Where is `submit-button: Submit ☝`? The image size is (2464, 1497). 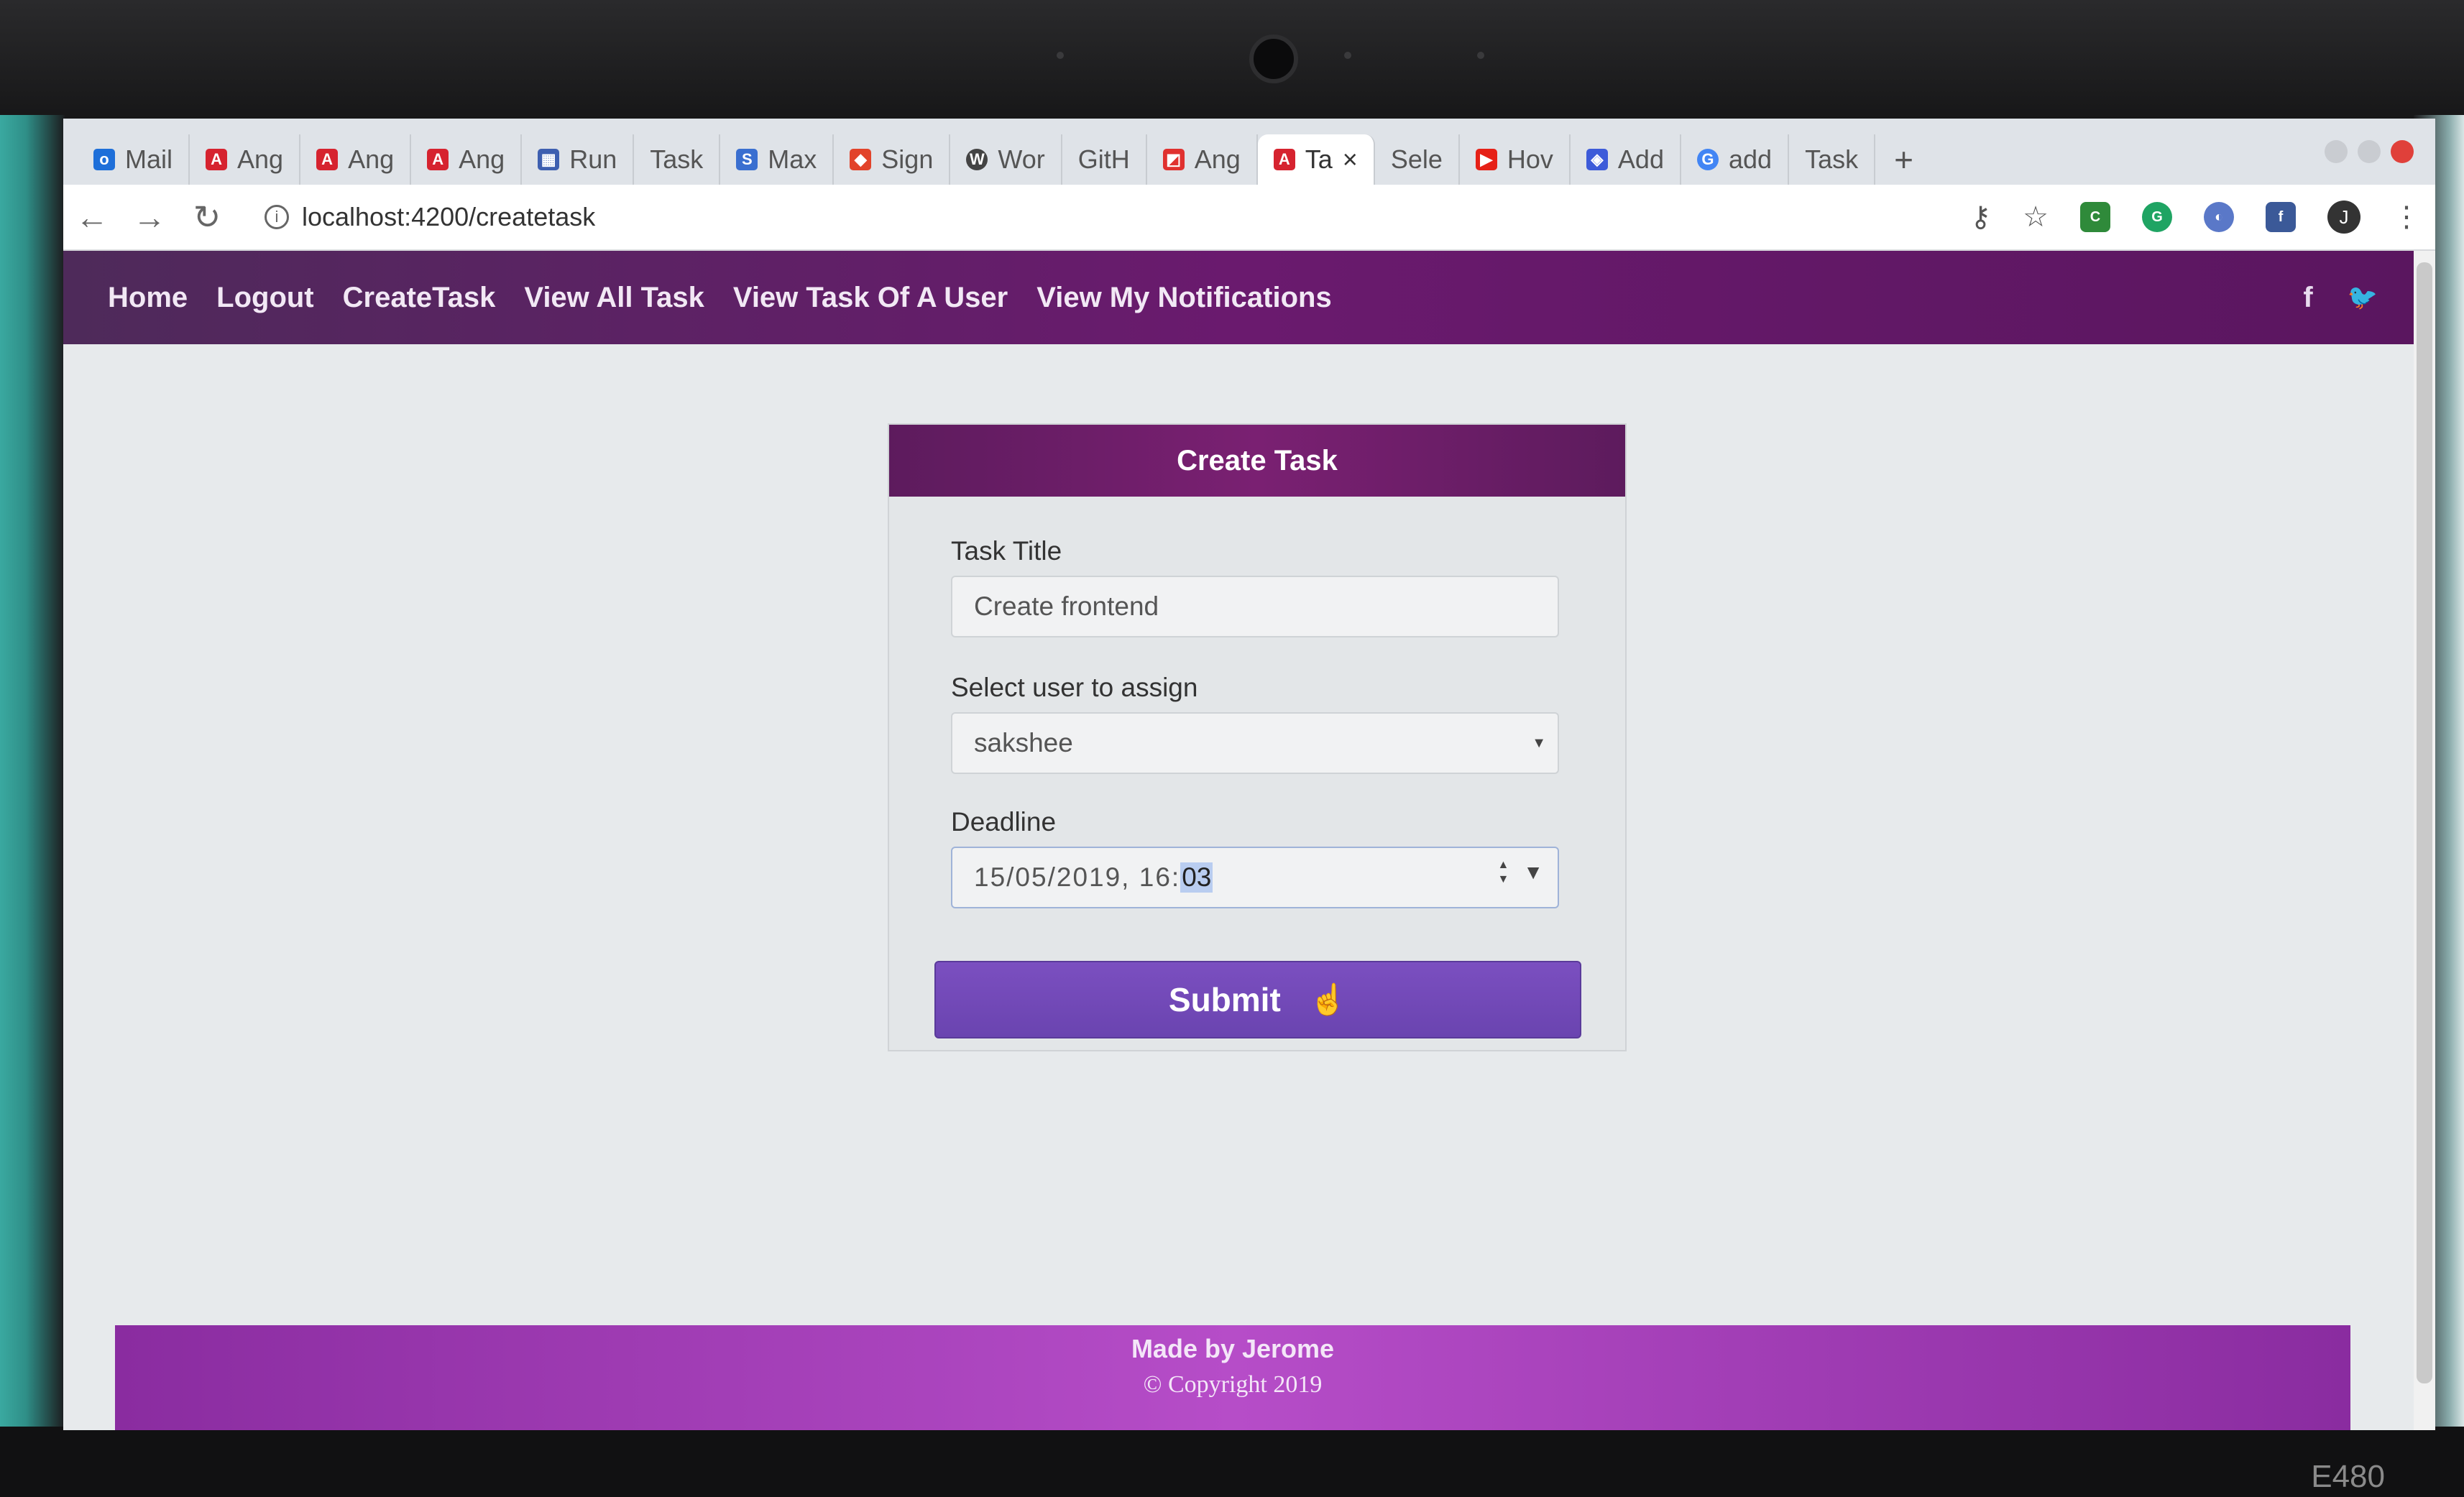 submit-button: Submit ☝ is located at coordinates (1257, 999).